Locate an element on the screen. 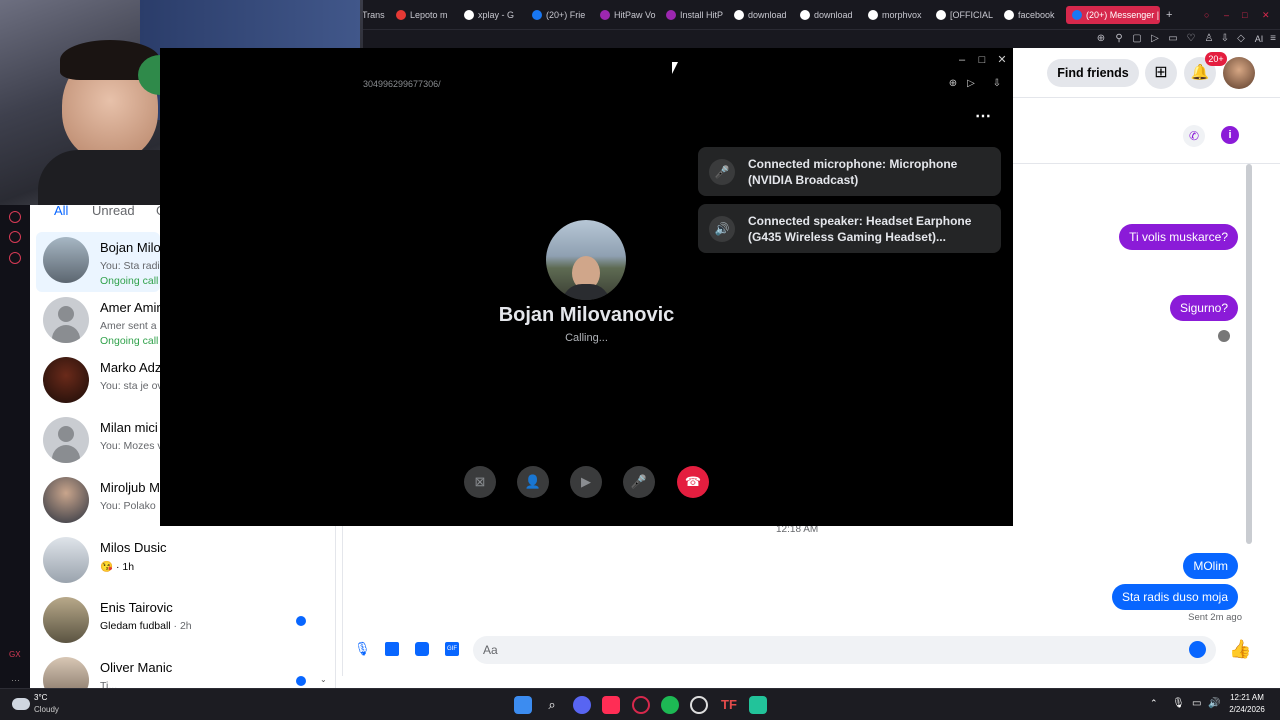  find-friends-button: Find friends is located at coordinates (1093, 73).